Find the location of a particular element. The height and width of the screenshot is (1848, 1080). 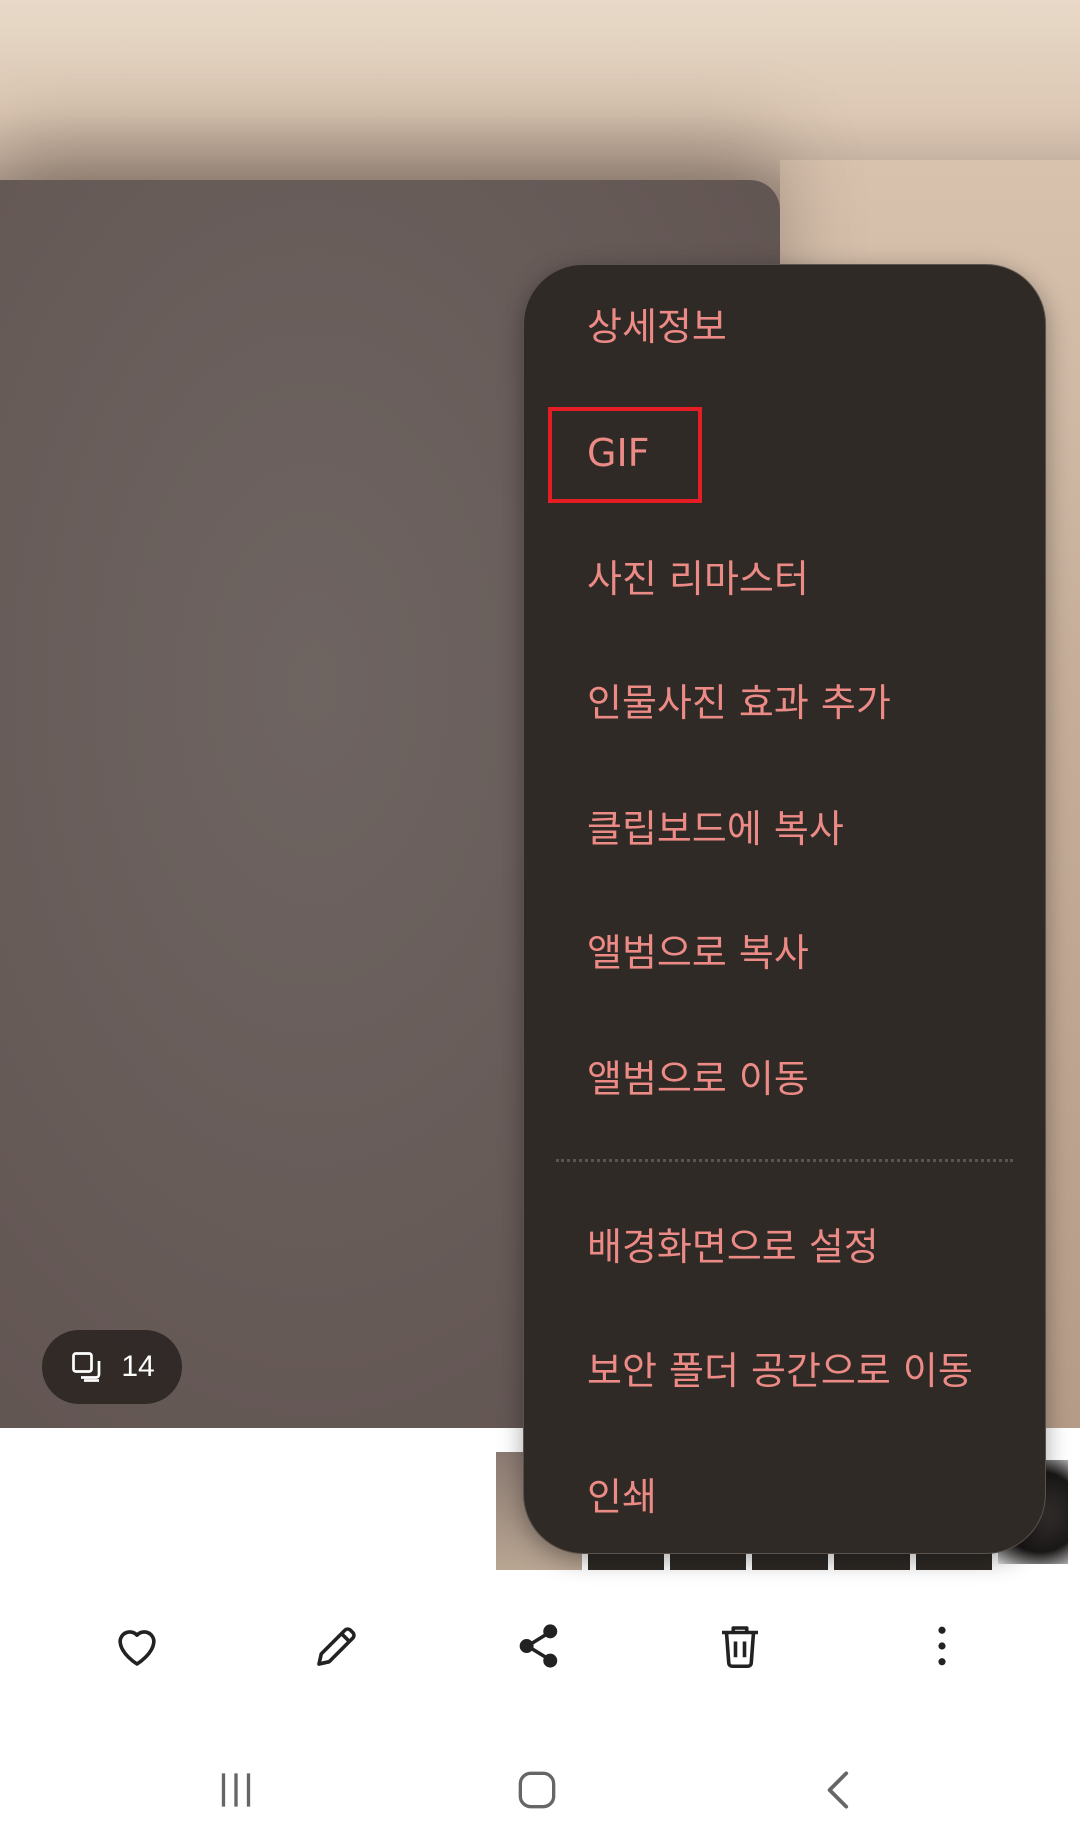

menu-item-set-wallpaper: 배경화면으로 설정 is located at coordinates (733, 1247).